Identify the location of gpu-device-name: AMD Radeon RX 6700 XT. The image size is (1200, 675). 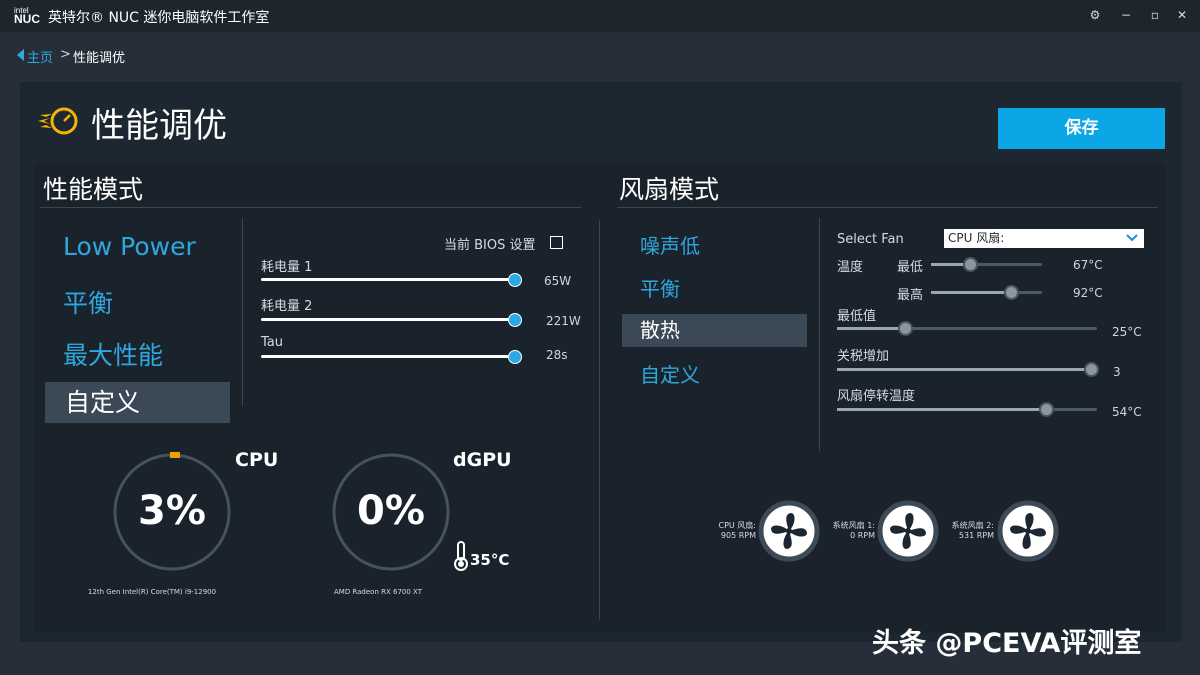
(377, 592).